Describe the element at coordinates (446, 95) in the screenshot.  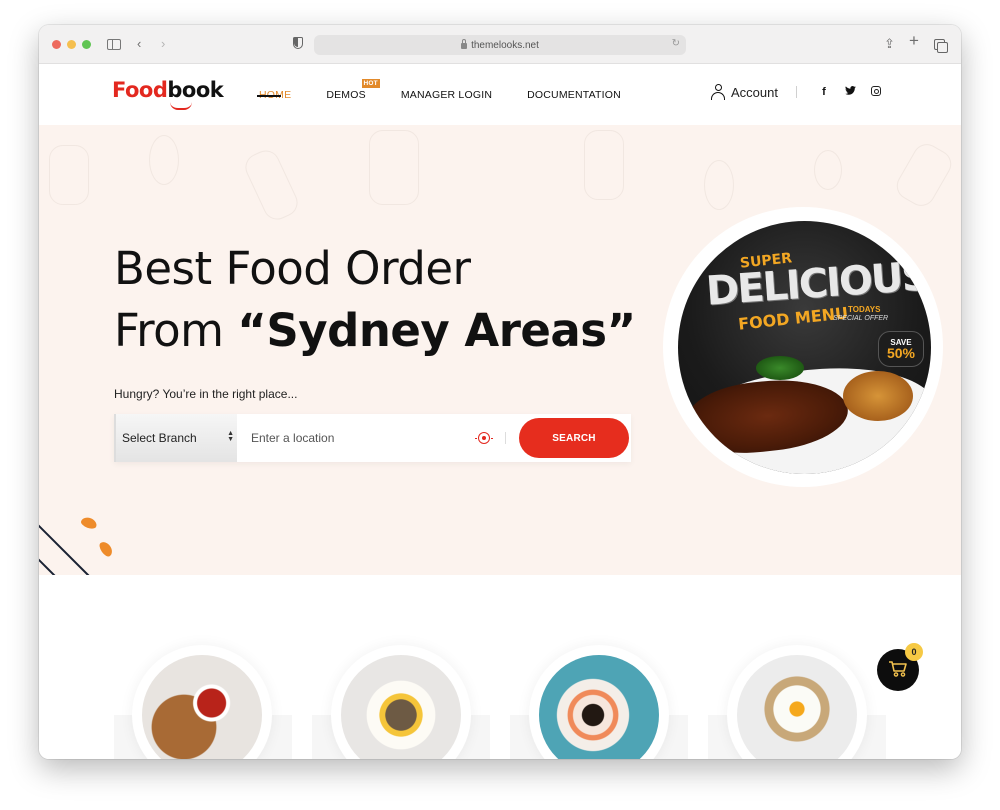
I see `nav-item-manager-login: Manager Login` at that location.